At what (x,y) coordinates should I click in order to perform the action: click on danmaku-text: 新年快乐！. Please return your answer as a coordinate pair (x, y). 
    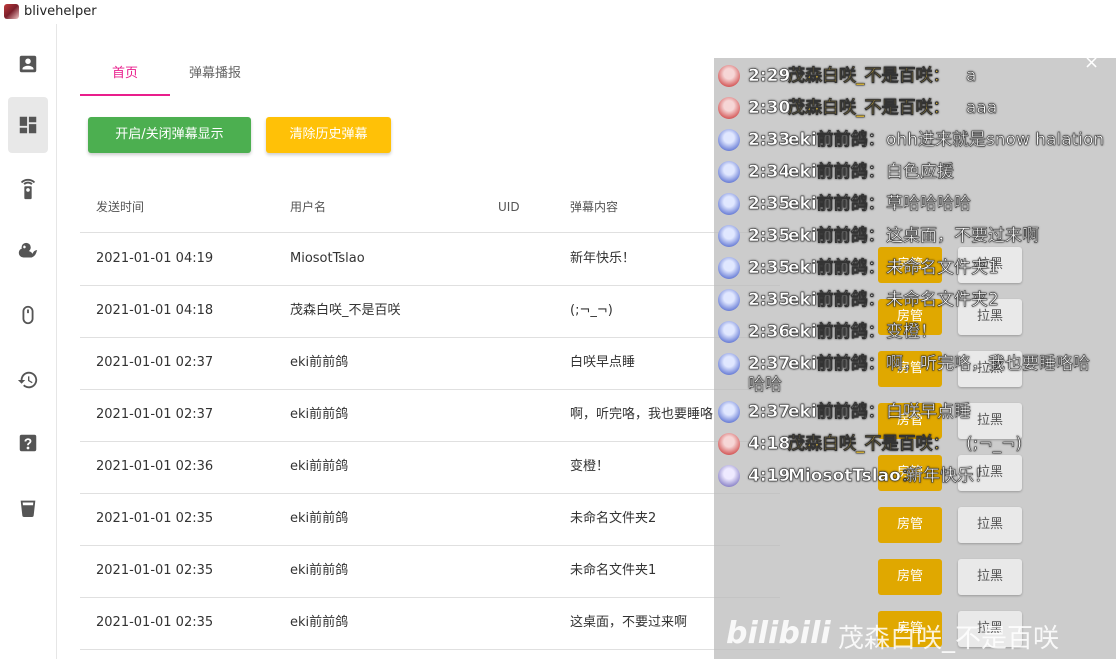
    Looking at the image, I should click on (949, 476).